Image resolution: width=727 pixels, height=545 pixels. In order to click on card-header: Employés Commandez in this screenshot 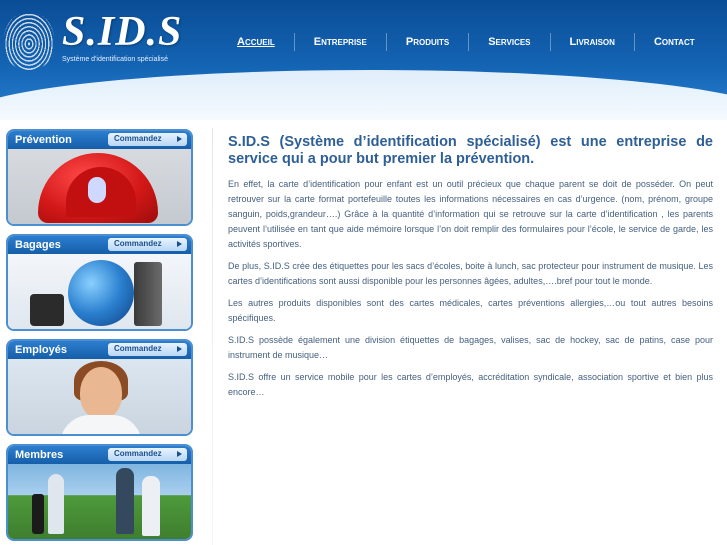, I will do `click(99, 350)`.